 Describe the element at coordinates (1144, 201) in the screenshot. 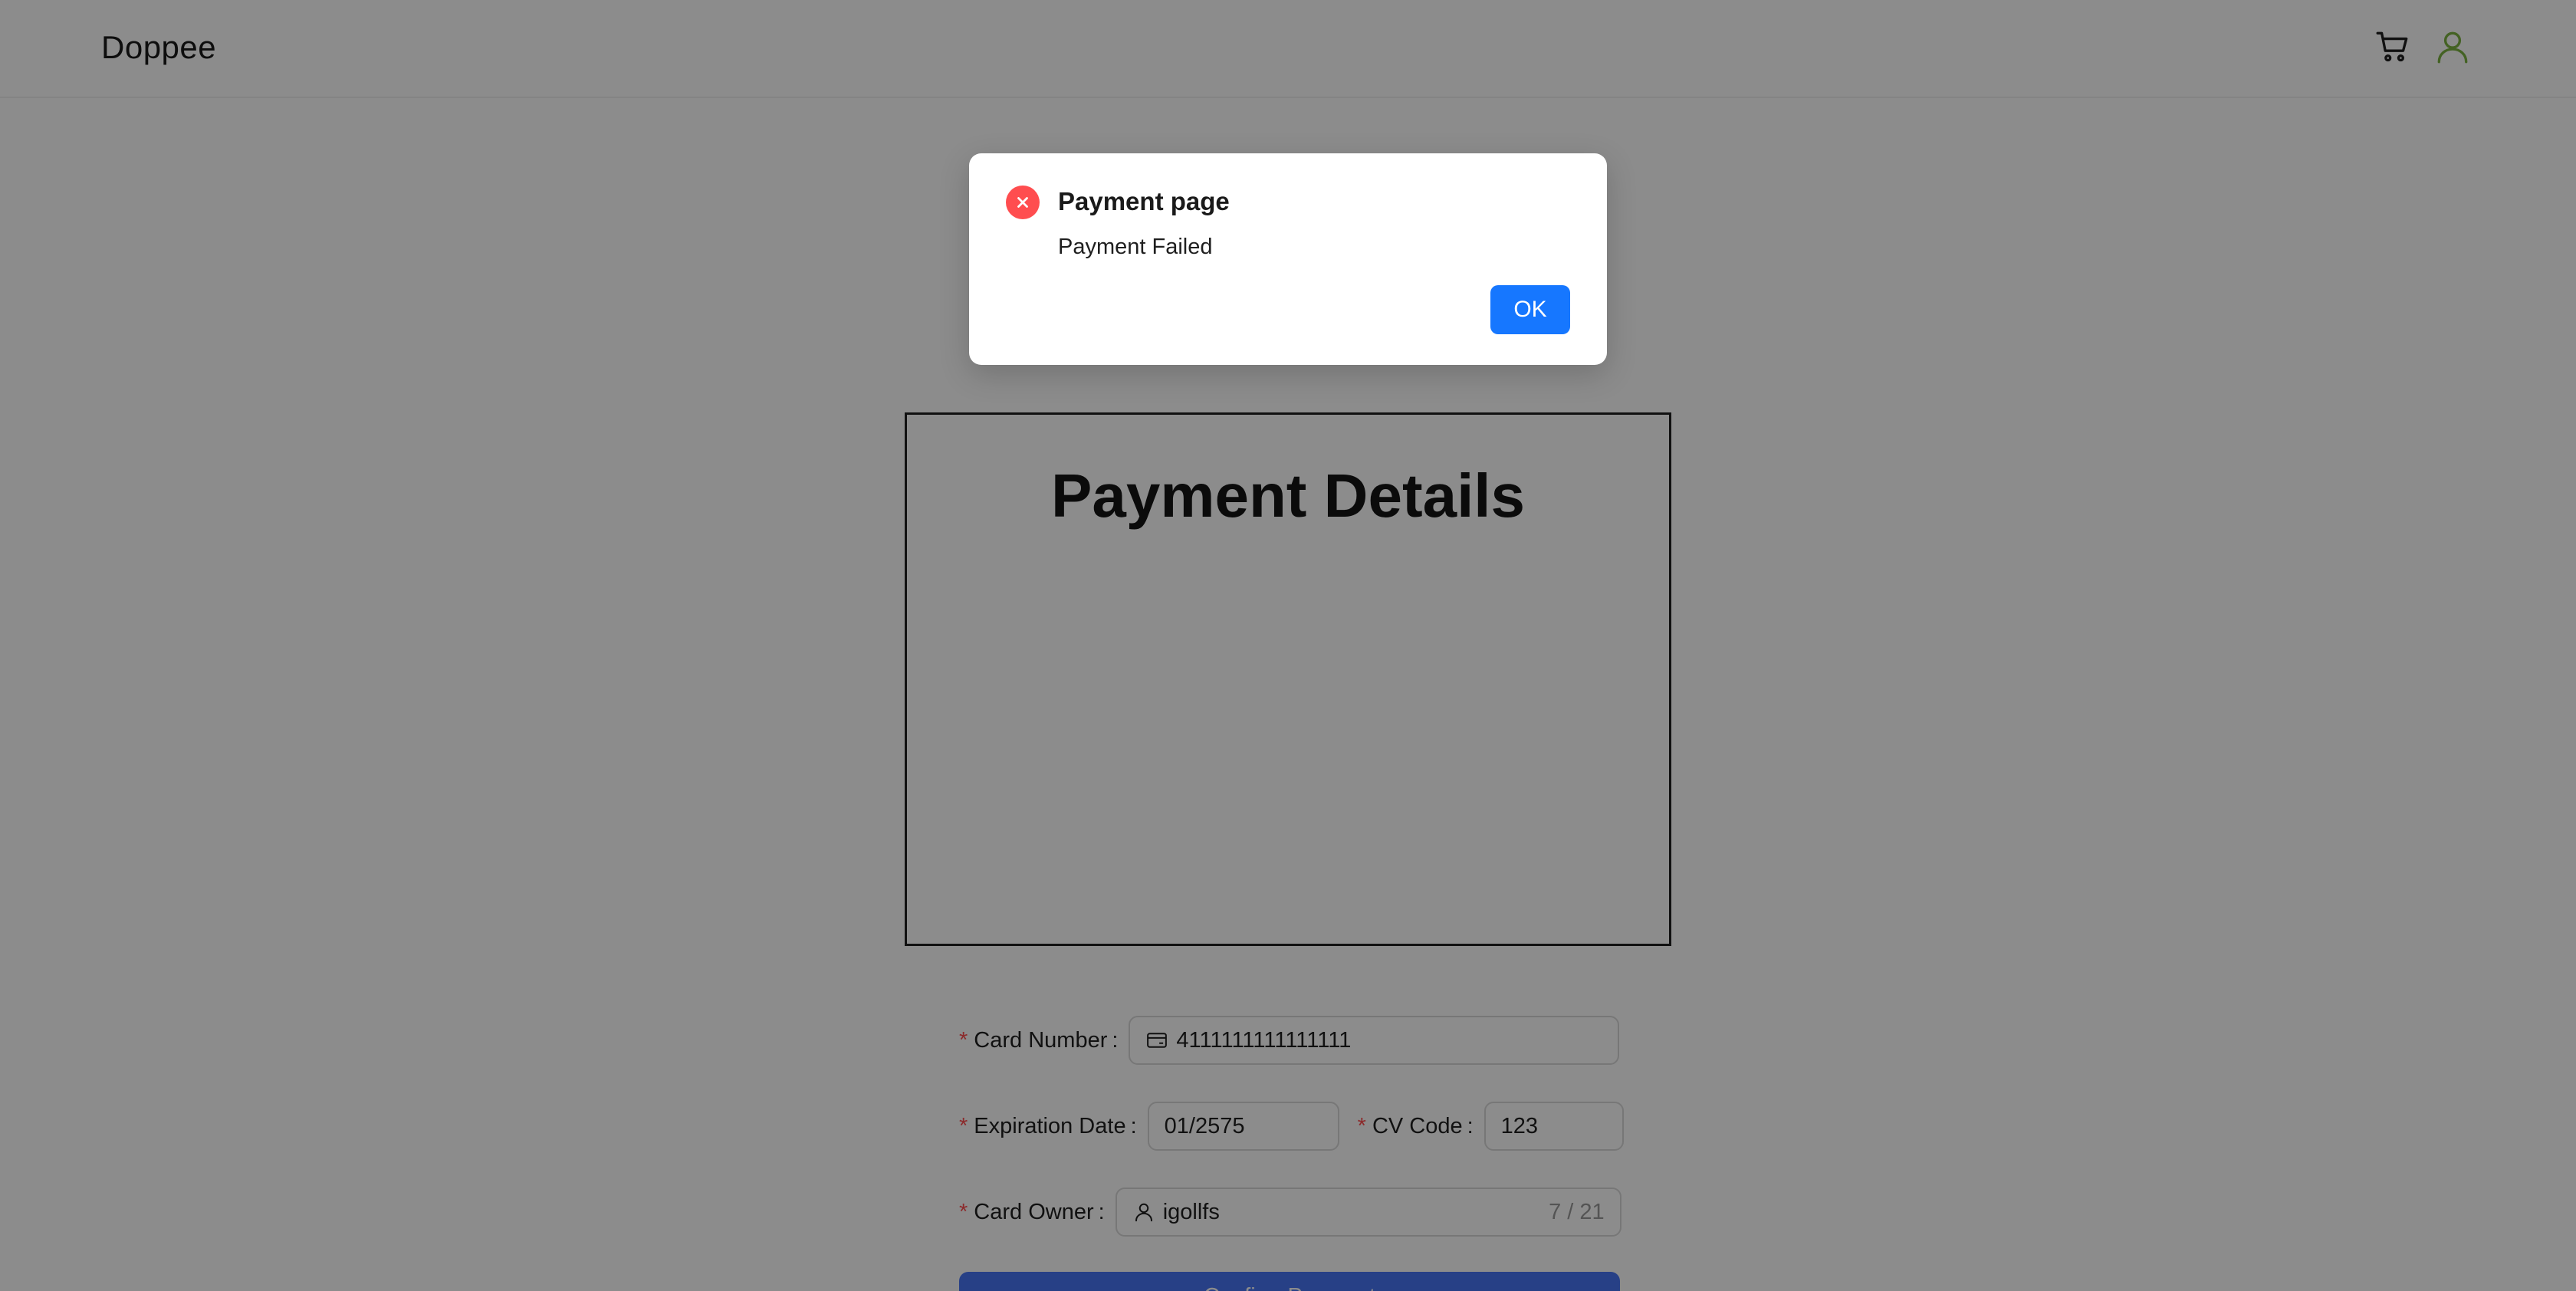

I see `modal-title: Payment page` at that location.